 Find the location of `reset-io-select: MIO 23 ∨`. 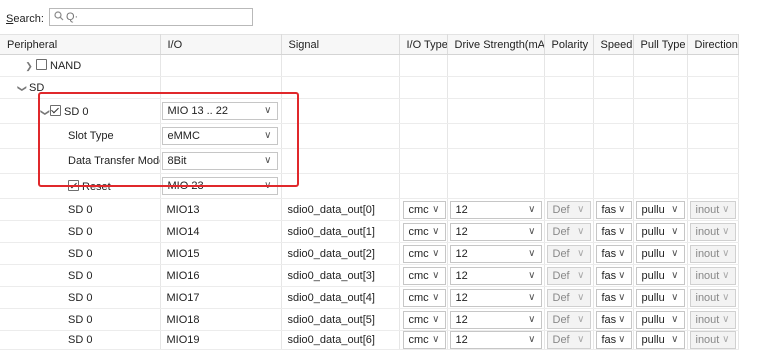

reset-io-select: MIO 23 ∨ is located at coordinates (219, 186).